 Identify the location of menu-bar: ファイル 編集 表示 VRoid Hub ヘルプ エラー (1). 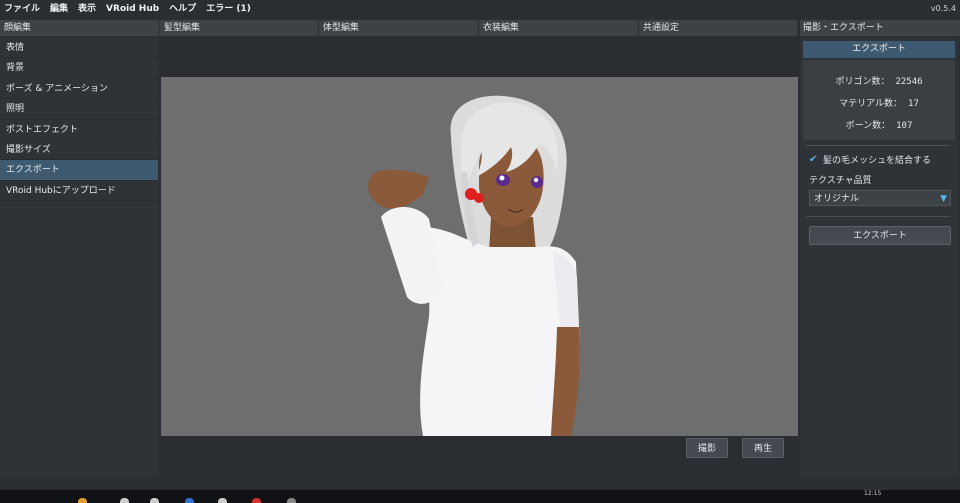
(480, 9).